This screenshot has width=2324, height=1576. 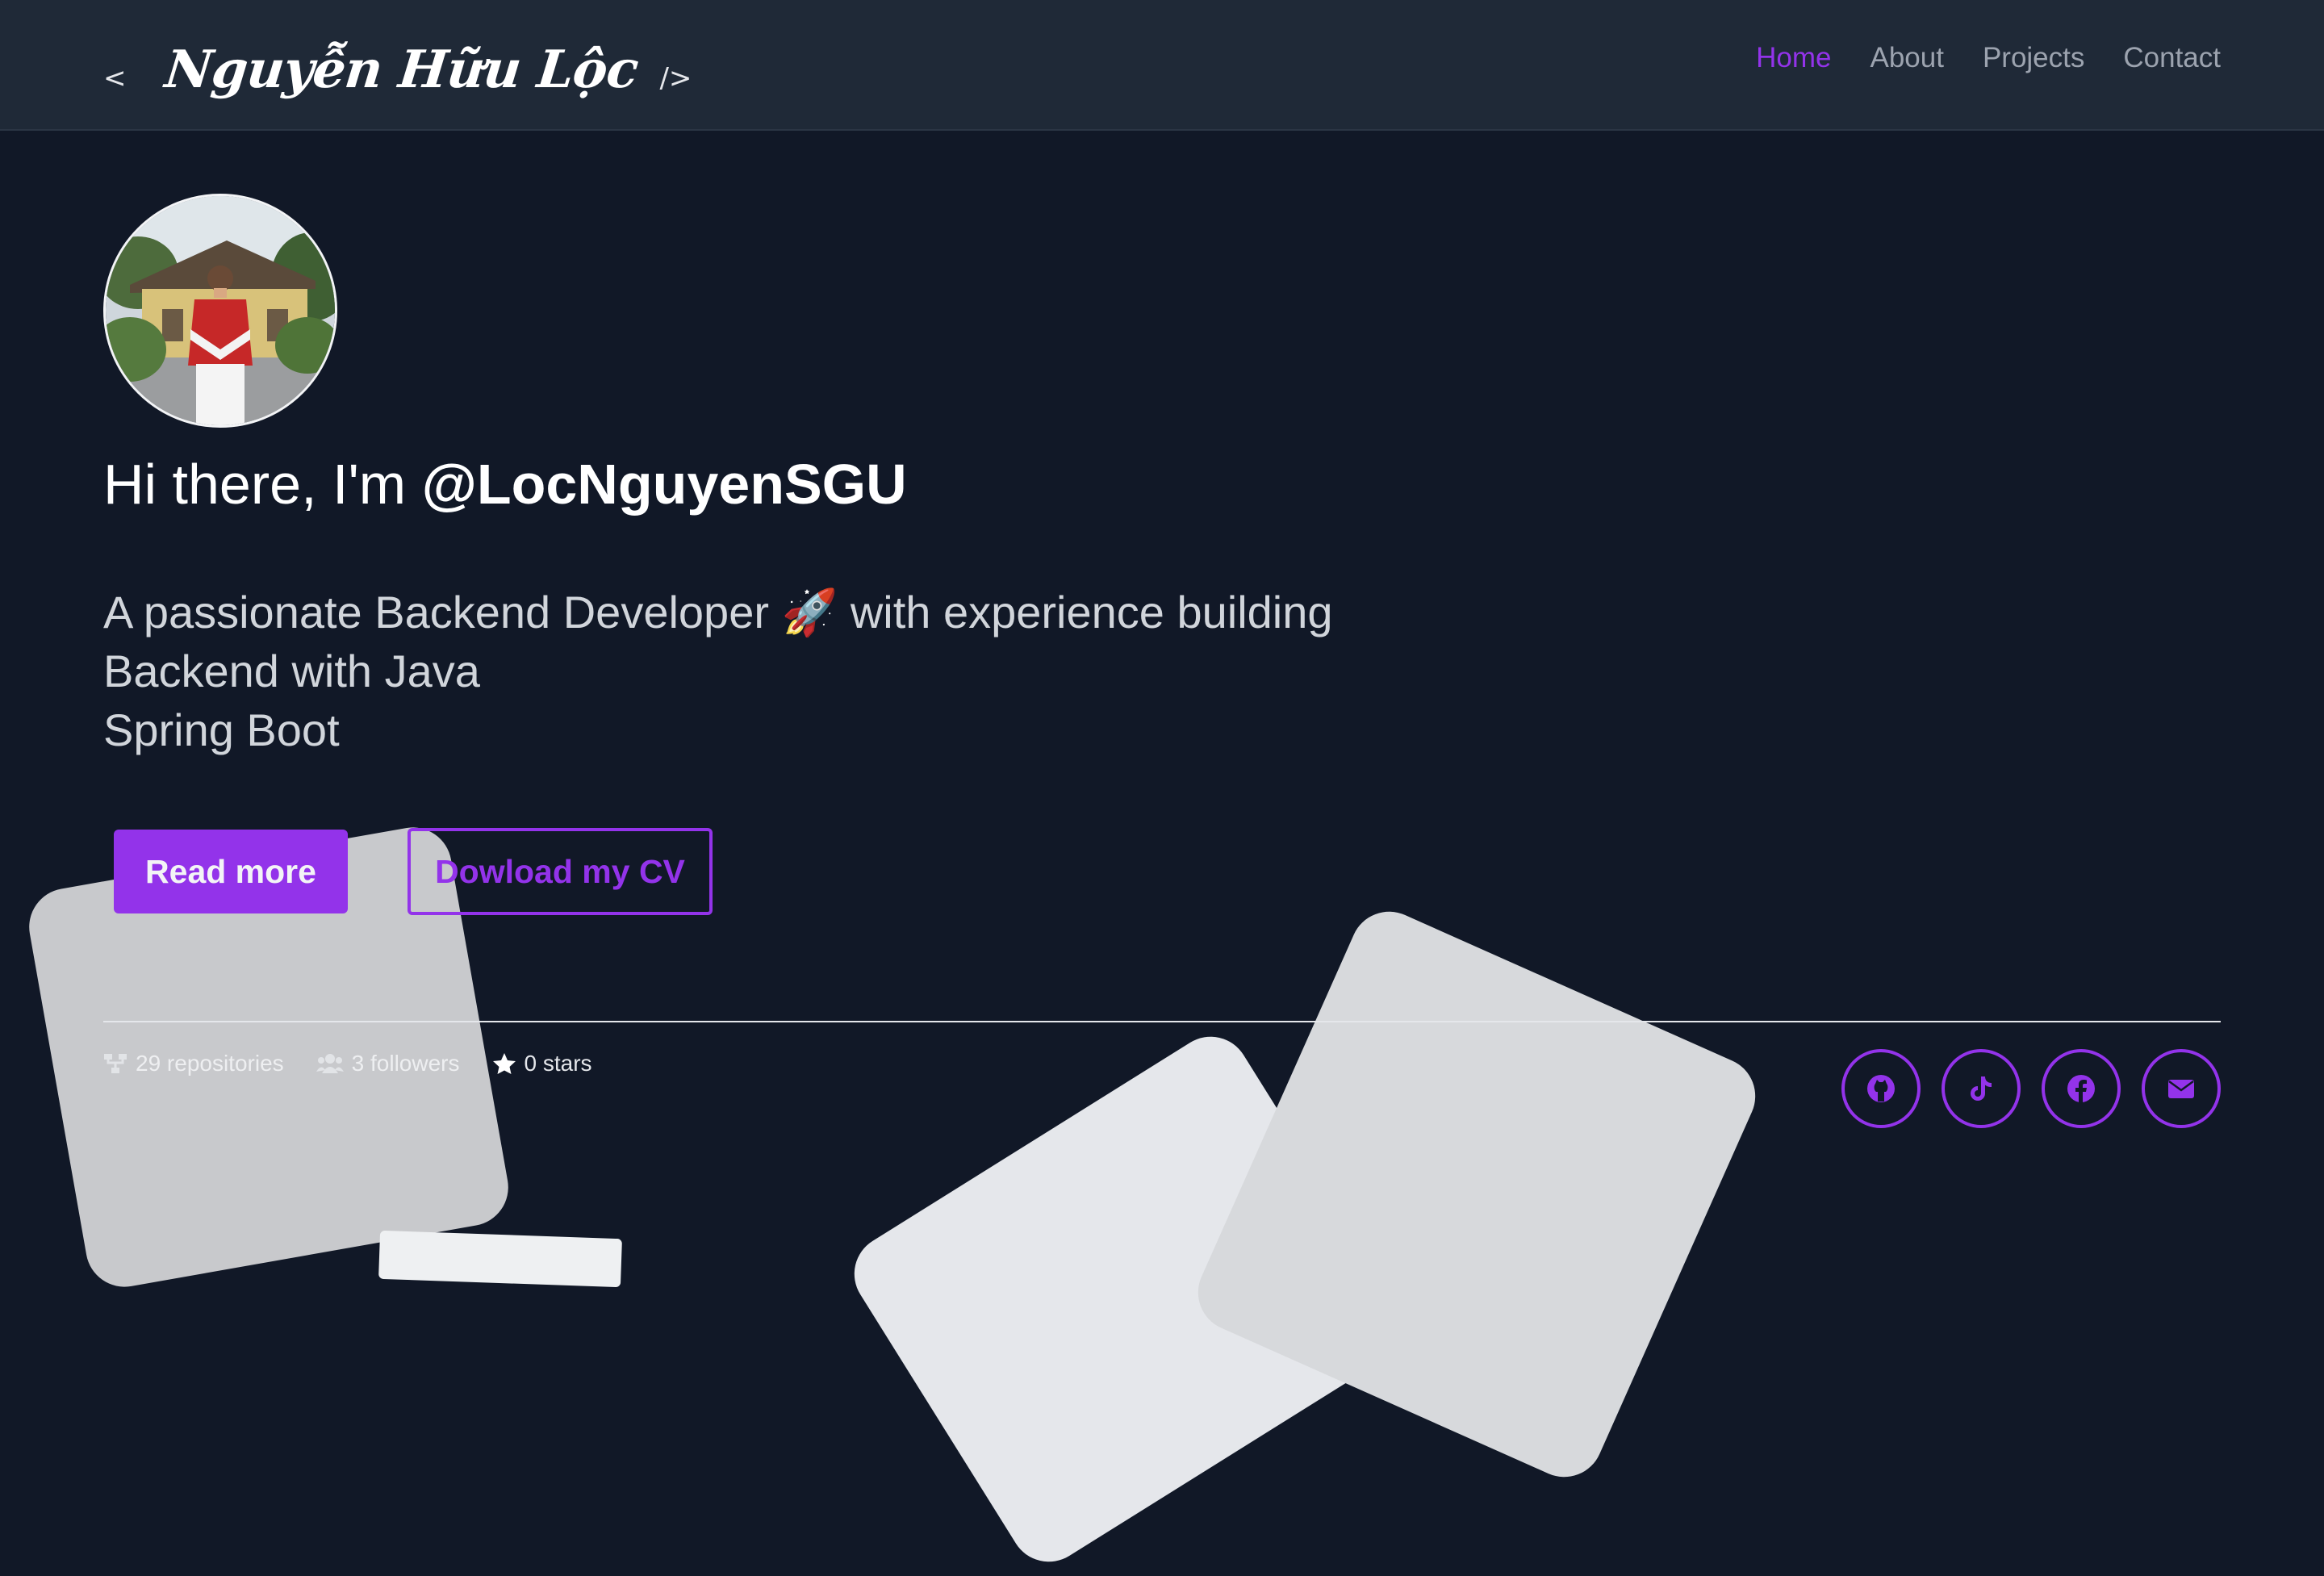 I want to click on logo-name: Nguyễn Hữu Lộc, so click(x=401, y=69).